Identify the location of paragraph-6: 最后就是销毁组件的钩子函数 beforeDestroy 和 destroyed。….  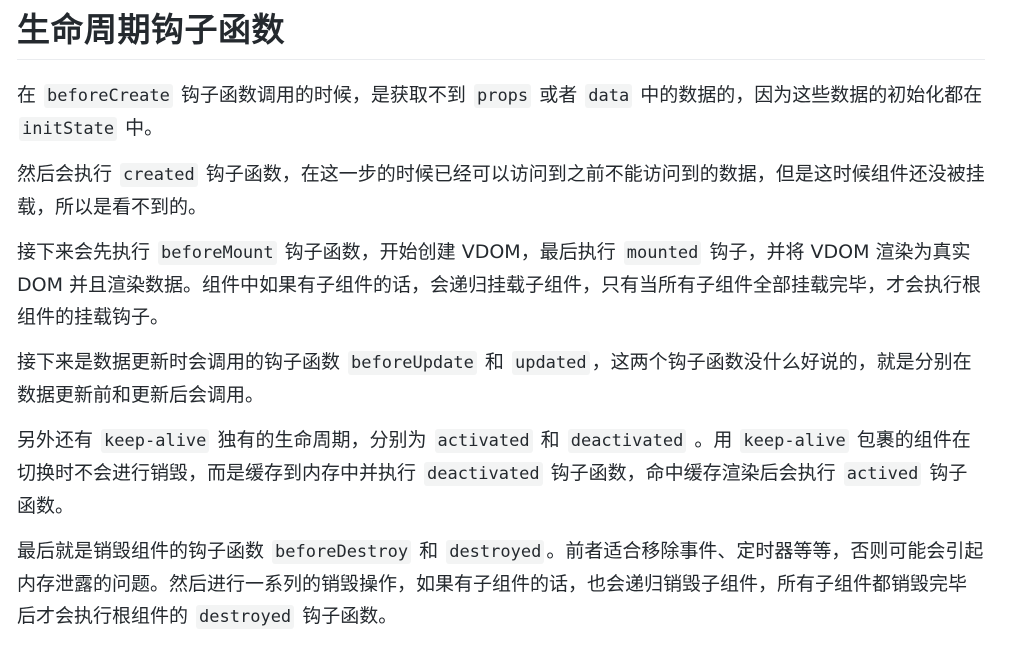
(501, 584).